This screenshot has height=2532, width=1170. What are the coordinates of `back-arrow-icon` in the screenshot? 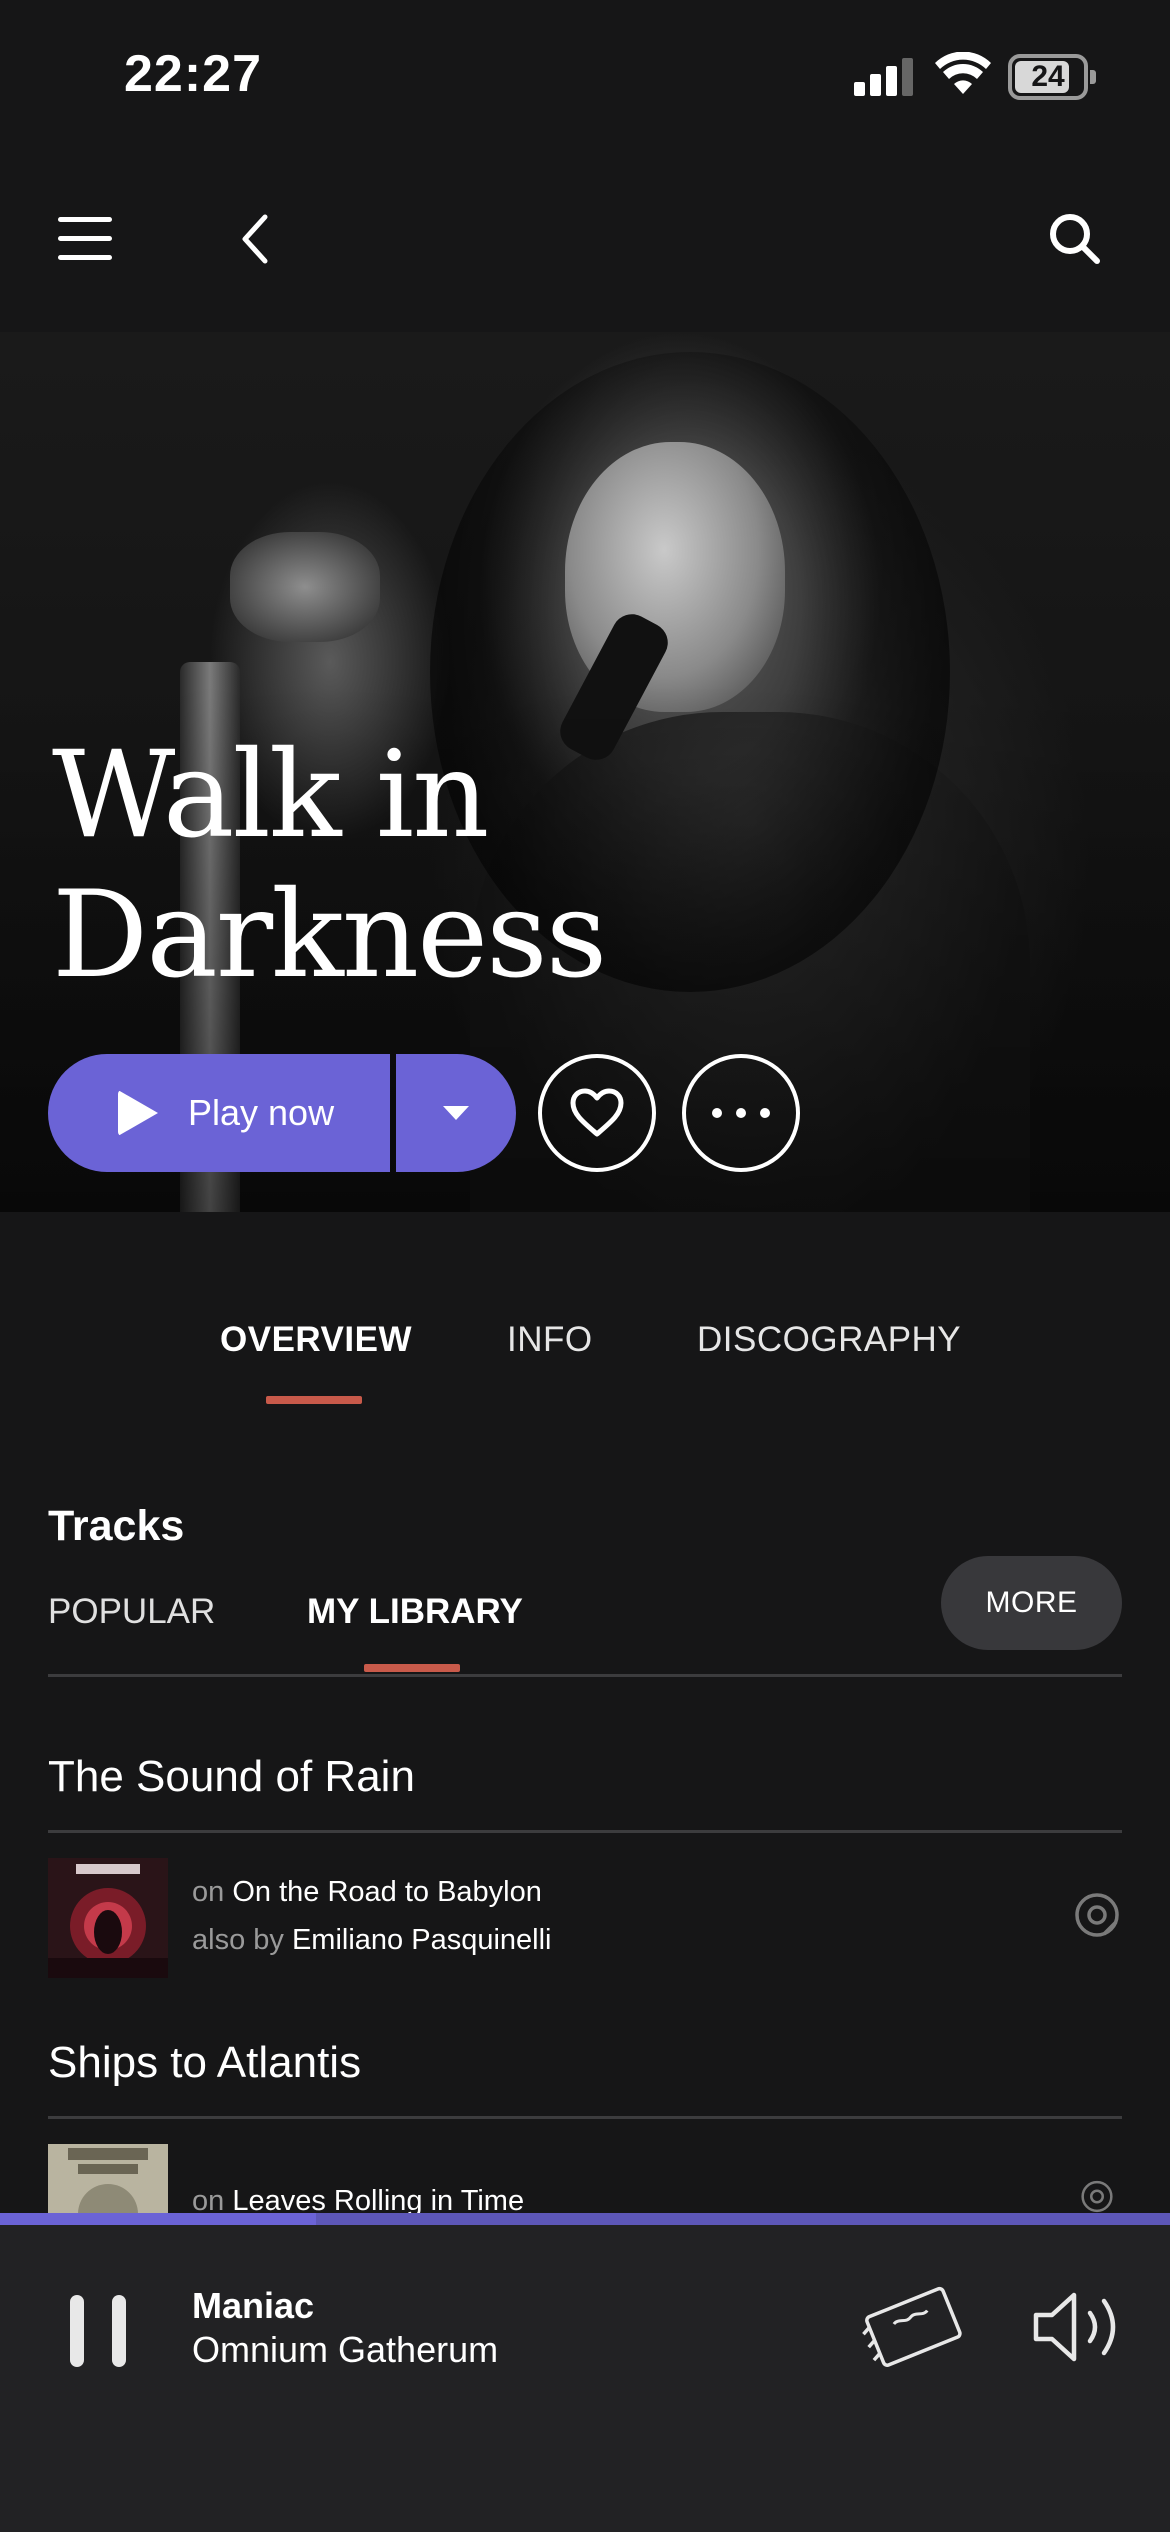 It's located at (255, 239).